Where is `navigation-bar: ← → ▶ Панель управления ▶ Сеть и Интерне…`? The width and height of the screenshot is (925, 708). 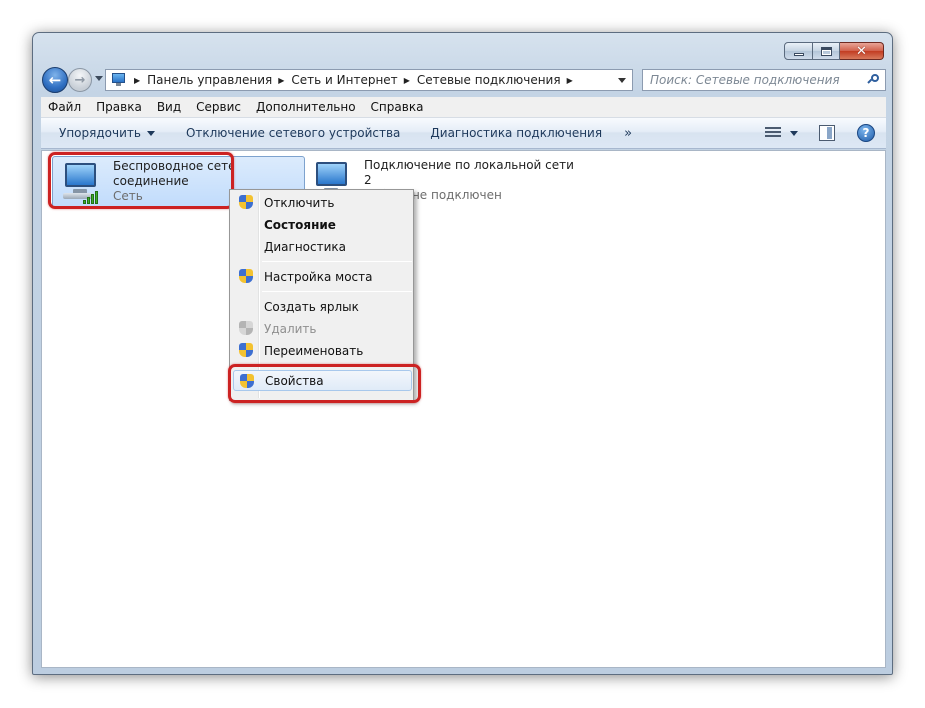 navigation-bar: ← → ▶ Панель управления ▶ Сеть и Интерне… is located at coordinates (463, 80).